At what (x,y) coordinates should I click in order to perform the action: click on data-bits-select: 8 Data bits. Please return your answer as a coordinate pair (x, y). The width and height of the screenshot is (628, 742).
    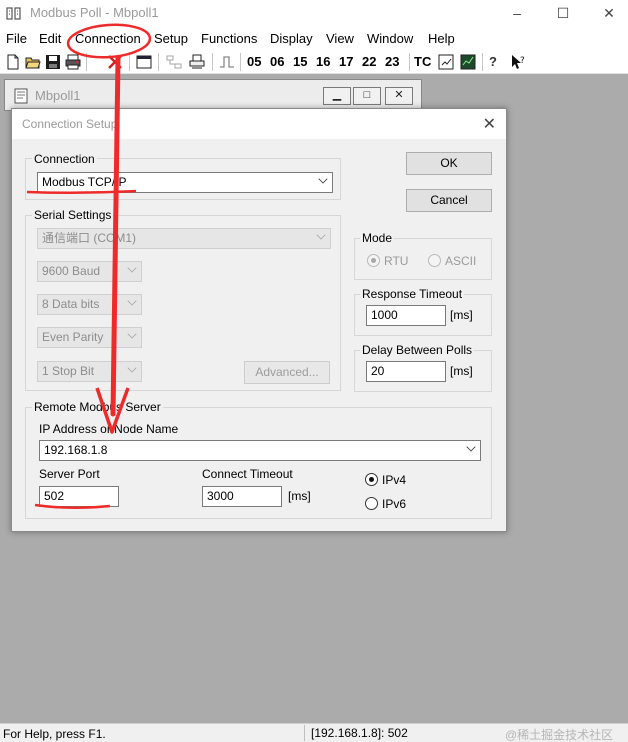
    Looking at the image, I should click on (89, 304).